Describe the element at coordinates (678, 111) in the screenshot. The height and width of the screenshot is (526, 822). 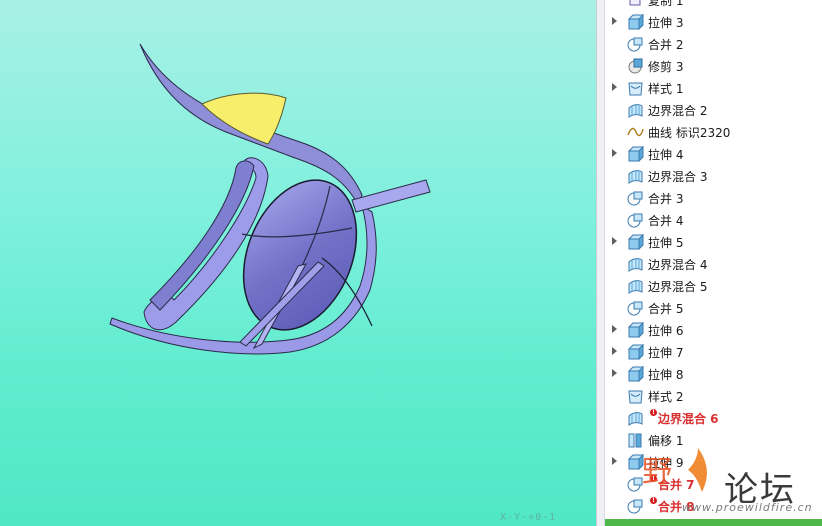
I see `tree-item-label: 边界混合 2` at that location.